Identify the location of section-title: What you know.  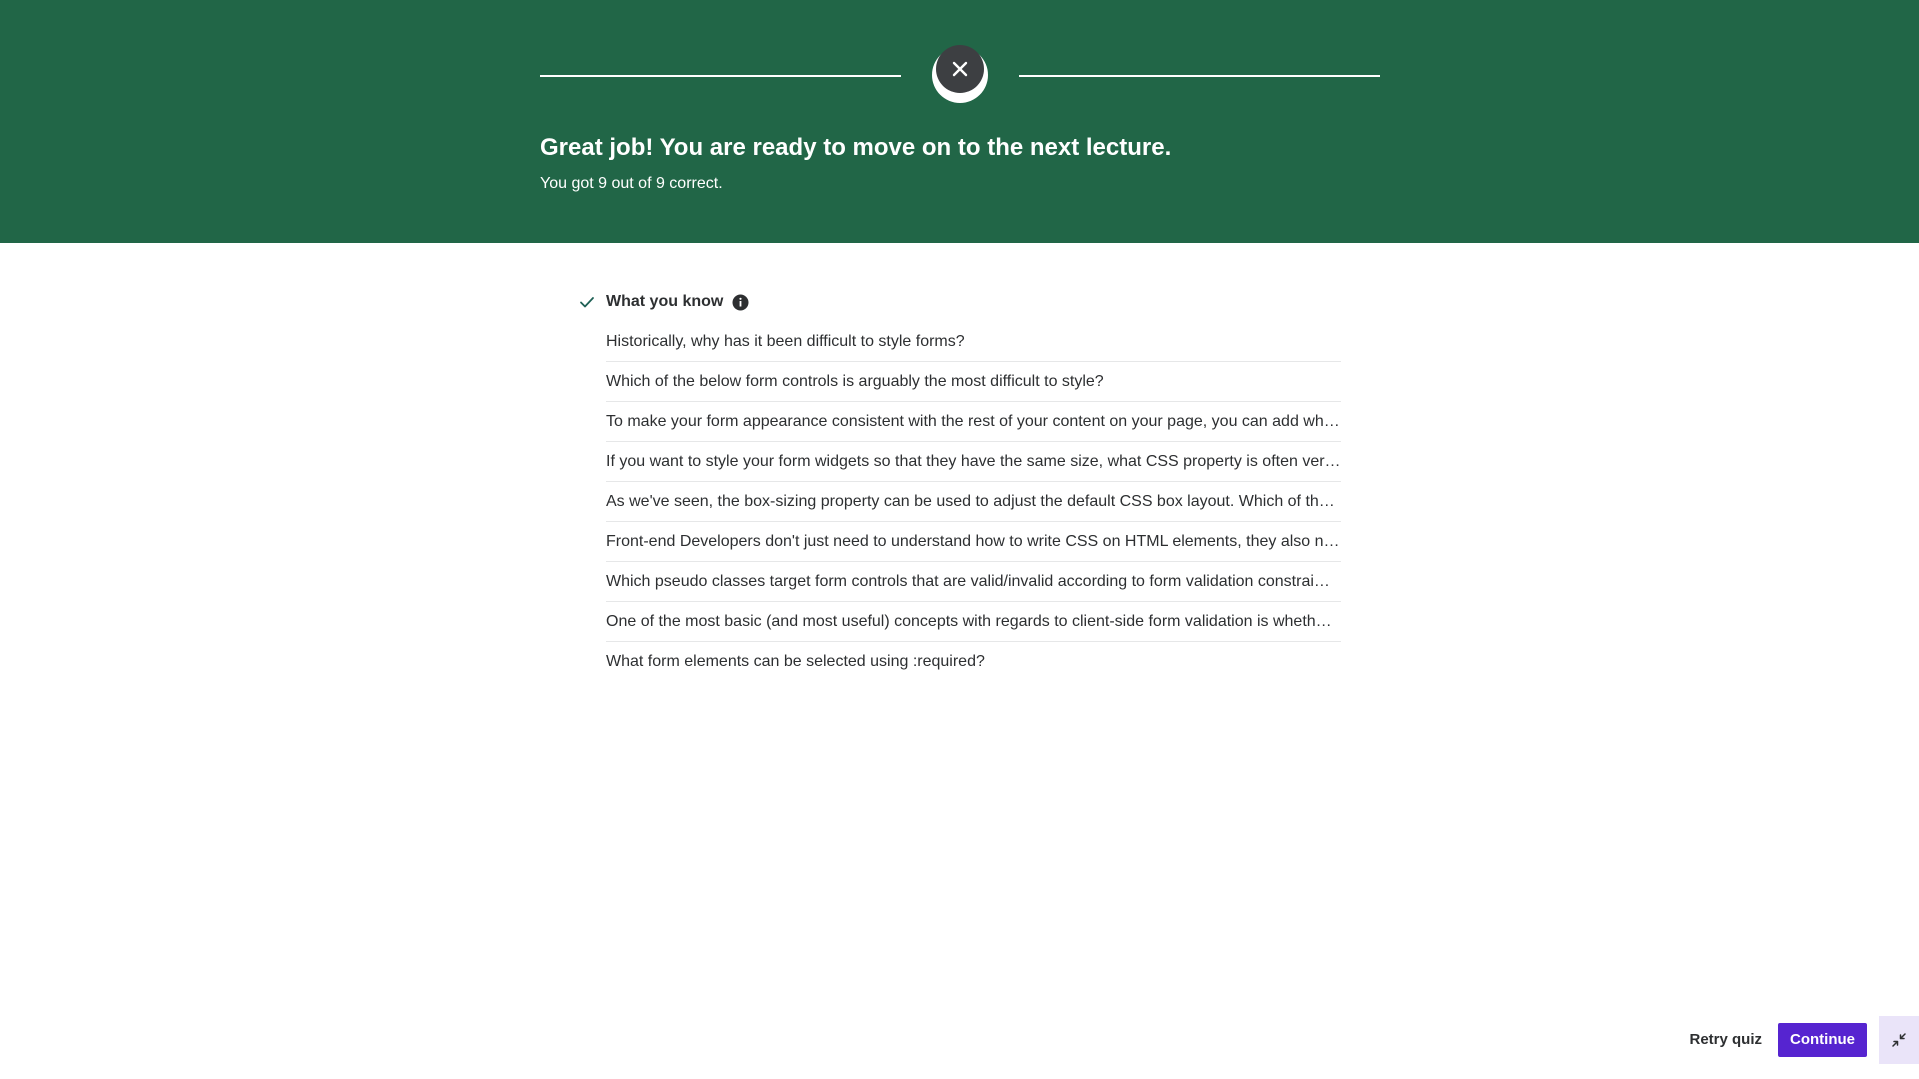
(665, 301).